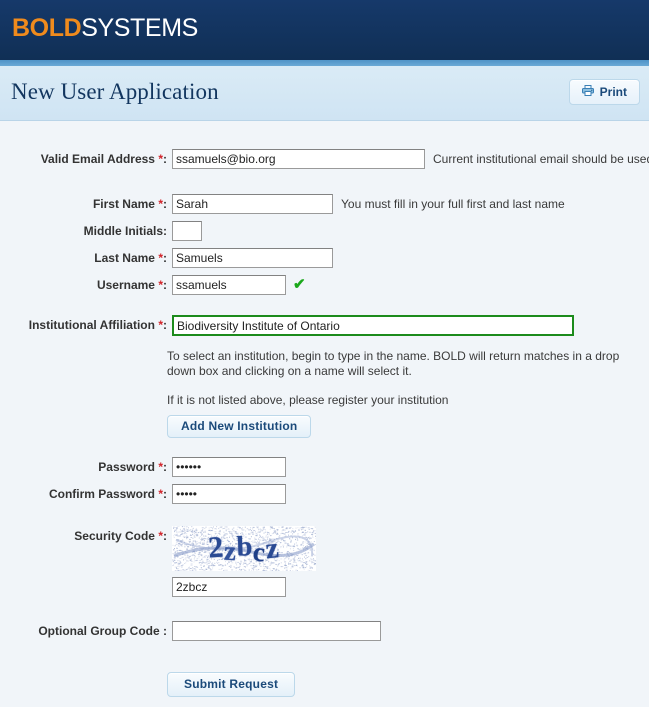  What do you see at coordinates (298, 159) in the screenshot?
I see `email-field` at bounding box center [298, 159].